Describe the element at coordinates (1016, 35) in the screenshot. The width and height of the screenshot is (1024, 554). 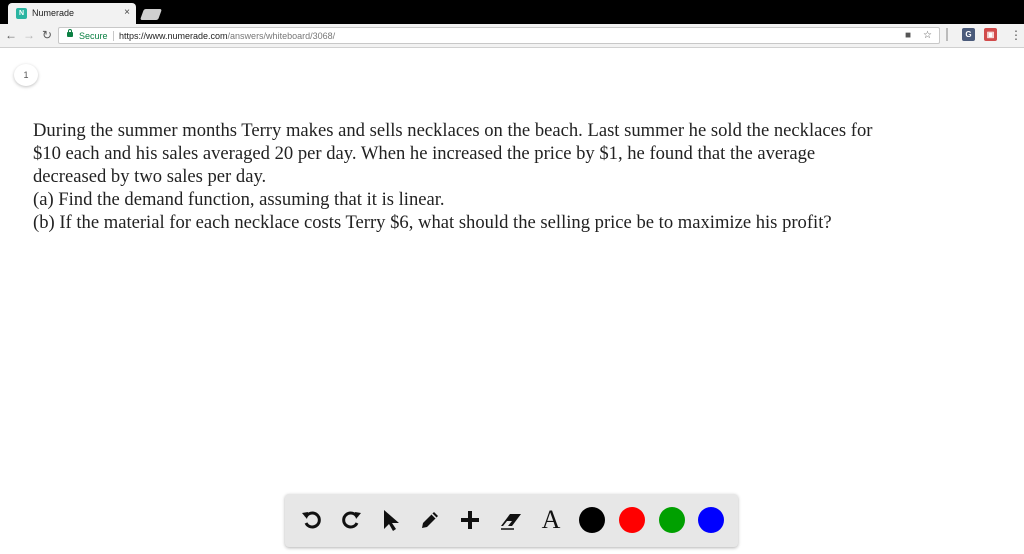
I see `browser-menu-icon: ⋮` at that location.